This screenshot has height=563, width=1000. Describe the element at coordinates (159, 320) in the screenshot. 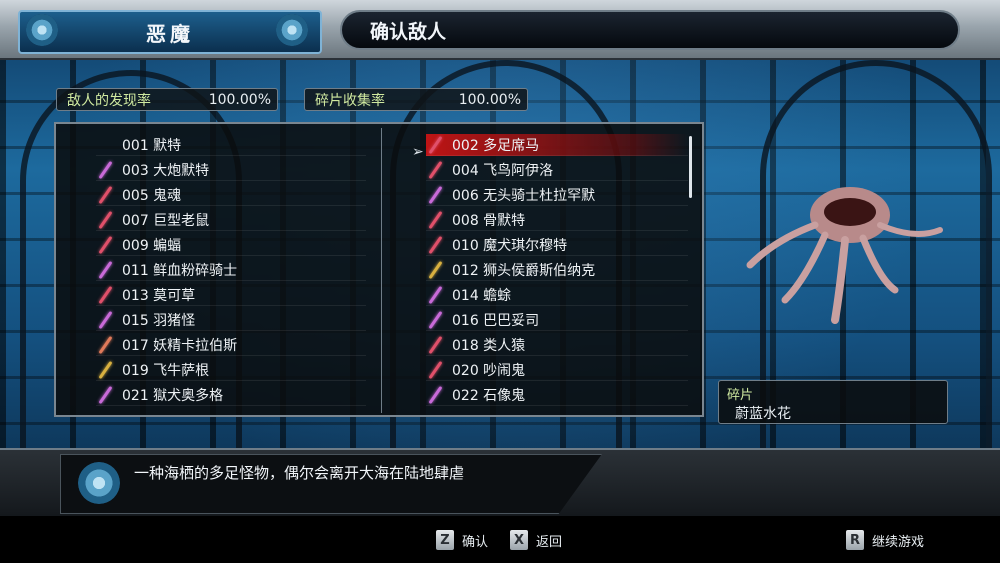

I see `enemy-name: 015 羽猪怪` at that location.